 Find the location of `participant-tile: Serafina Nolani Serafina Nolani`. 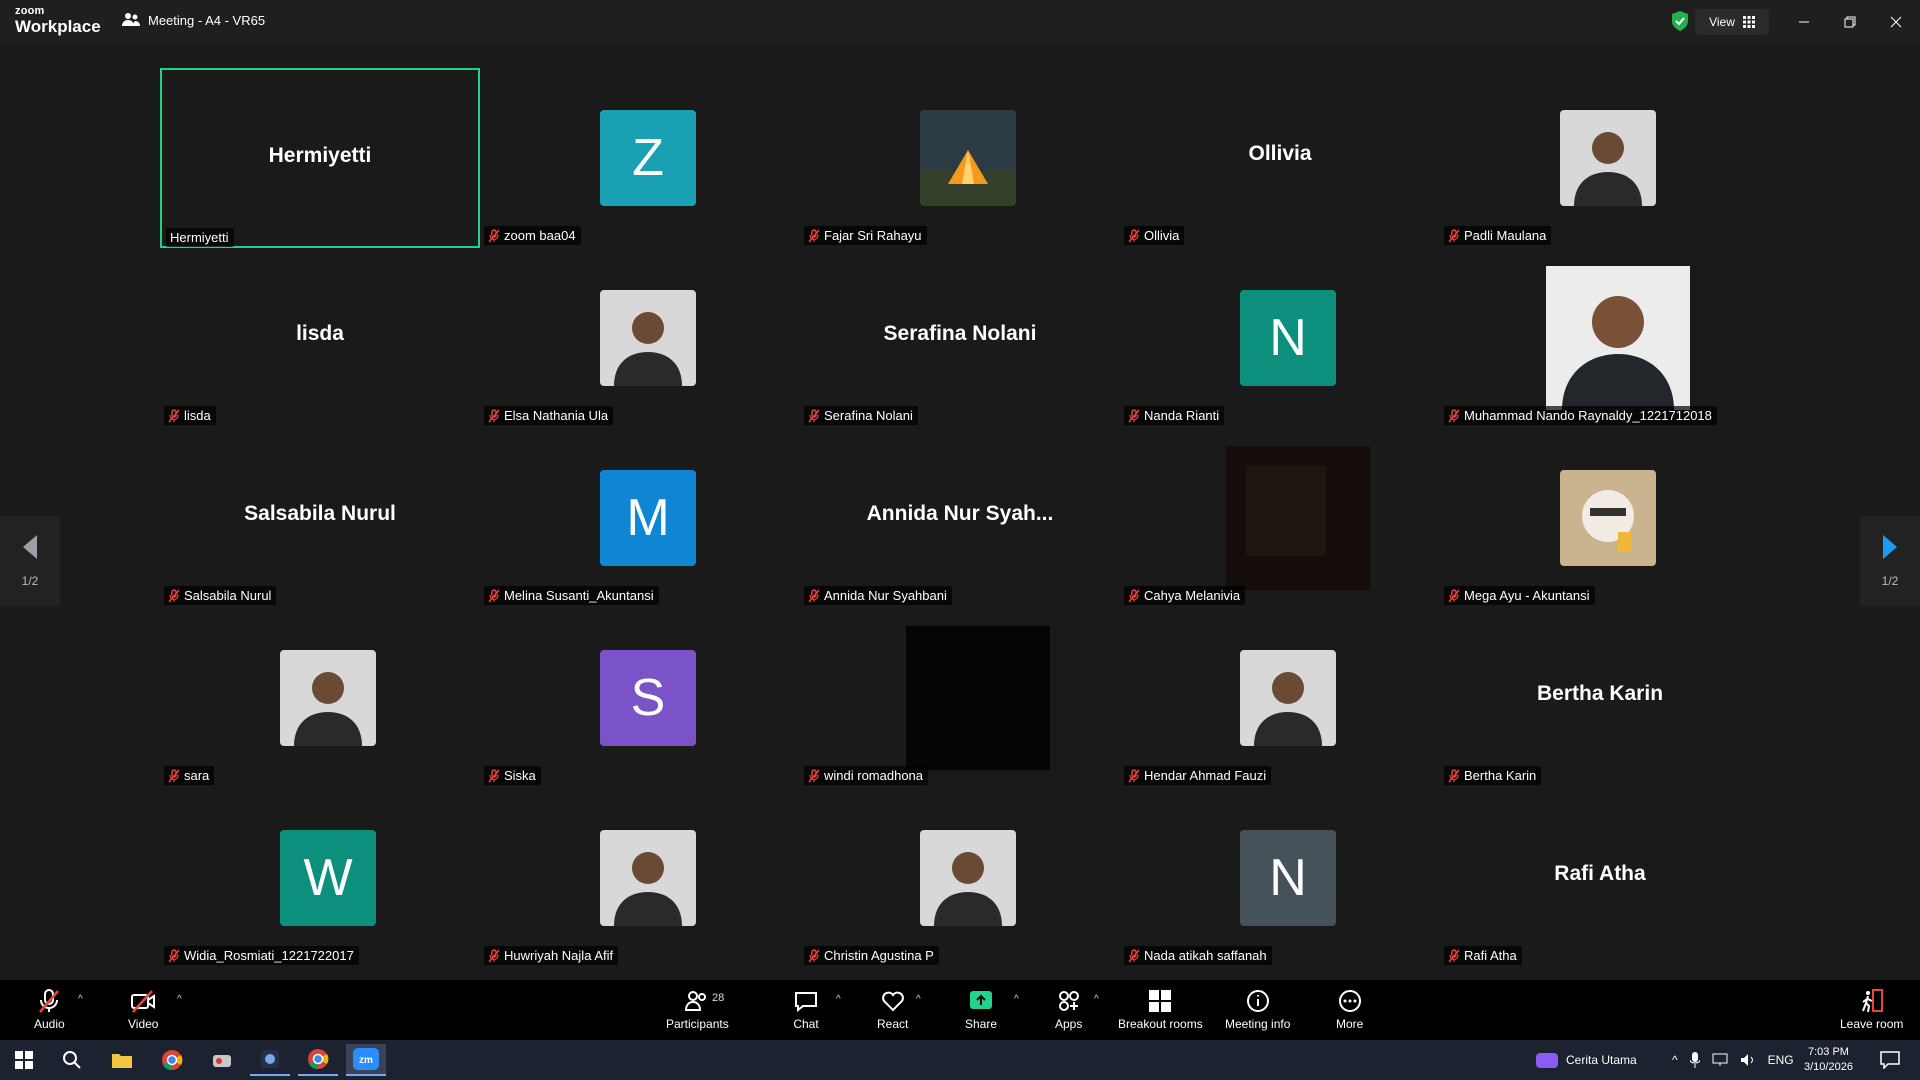

participant-tile: Serafina Nolani Serafina Nolani is located at coordinates (960, 338).